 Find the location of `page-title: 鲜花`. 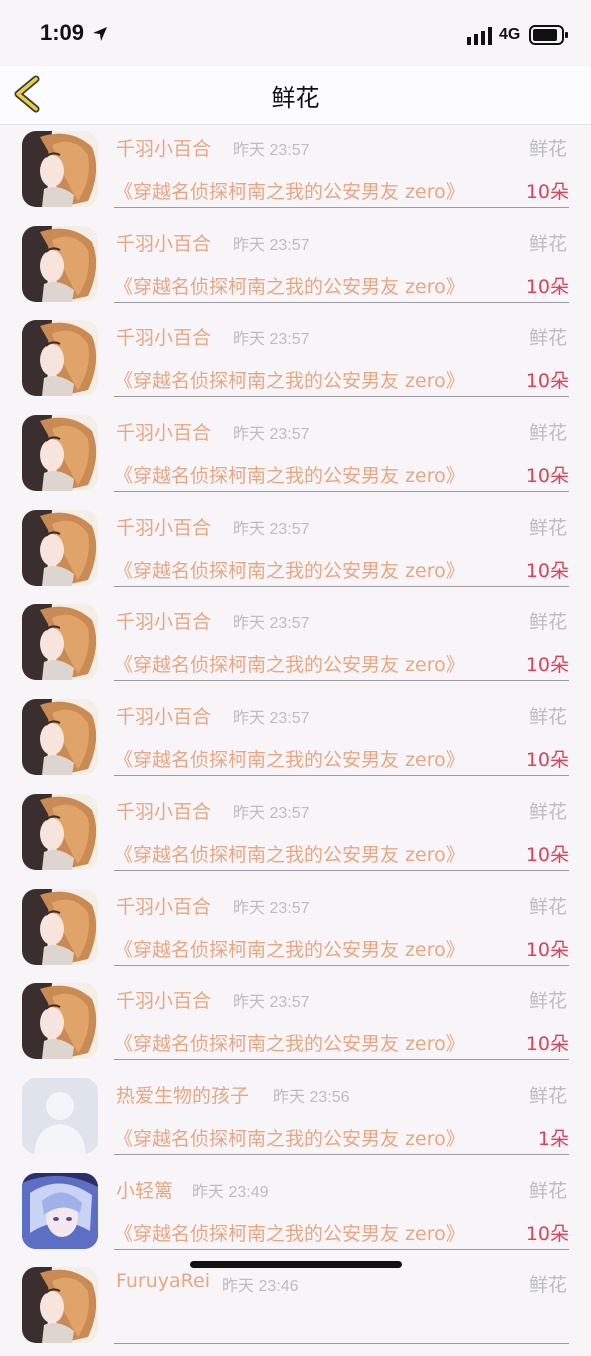

page-title: 鲜花 is located at coordinates (295, 98).